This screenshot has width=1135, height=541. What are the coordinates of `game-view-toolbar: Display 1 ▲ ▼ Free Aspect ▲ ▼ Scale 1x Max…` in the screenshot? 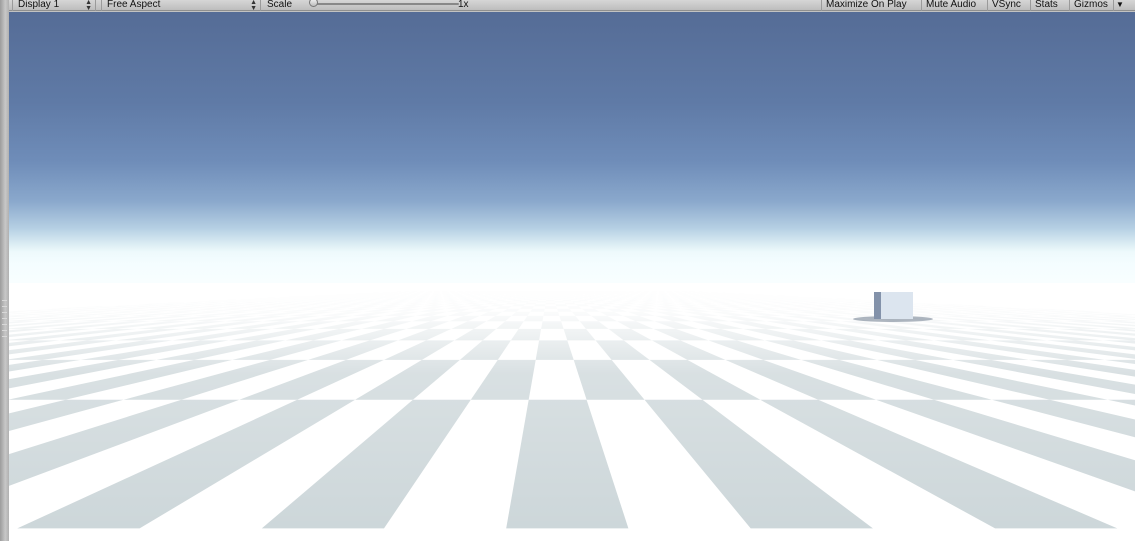 It's located at (572, 6).